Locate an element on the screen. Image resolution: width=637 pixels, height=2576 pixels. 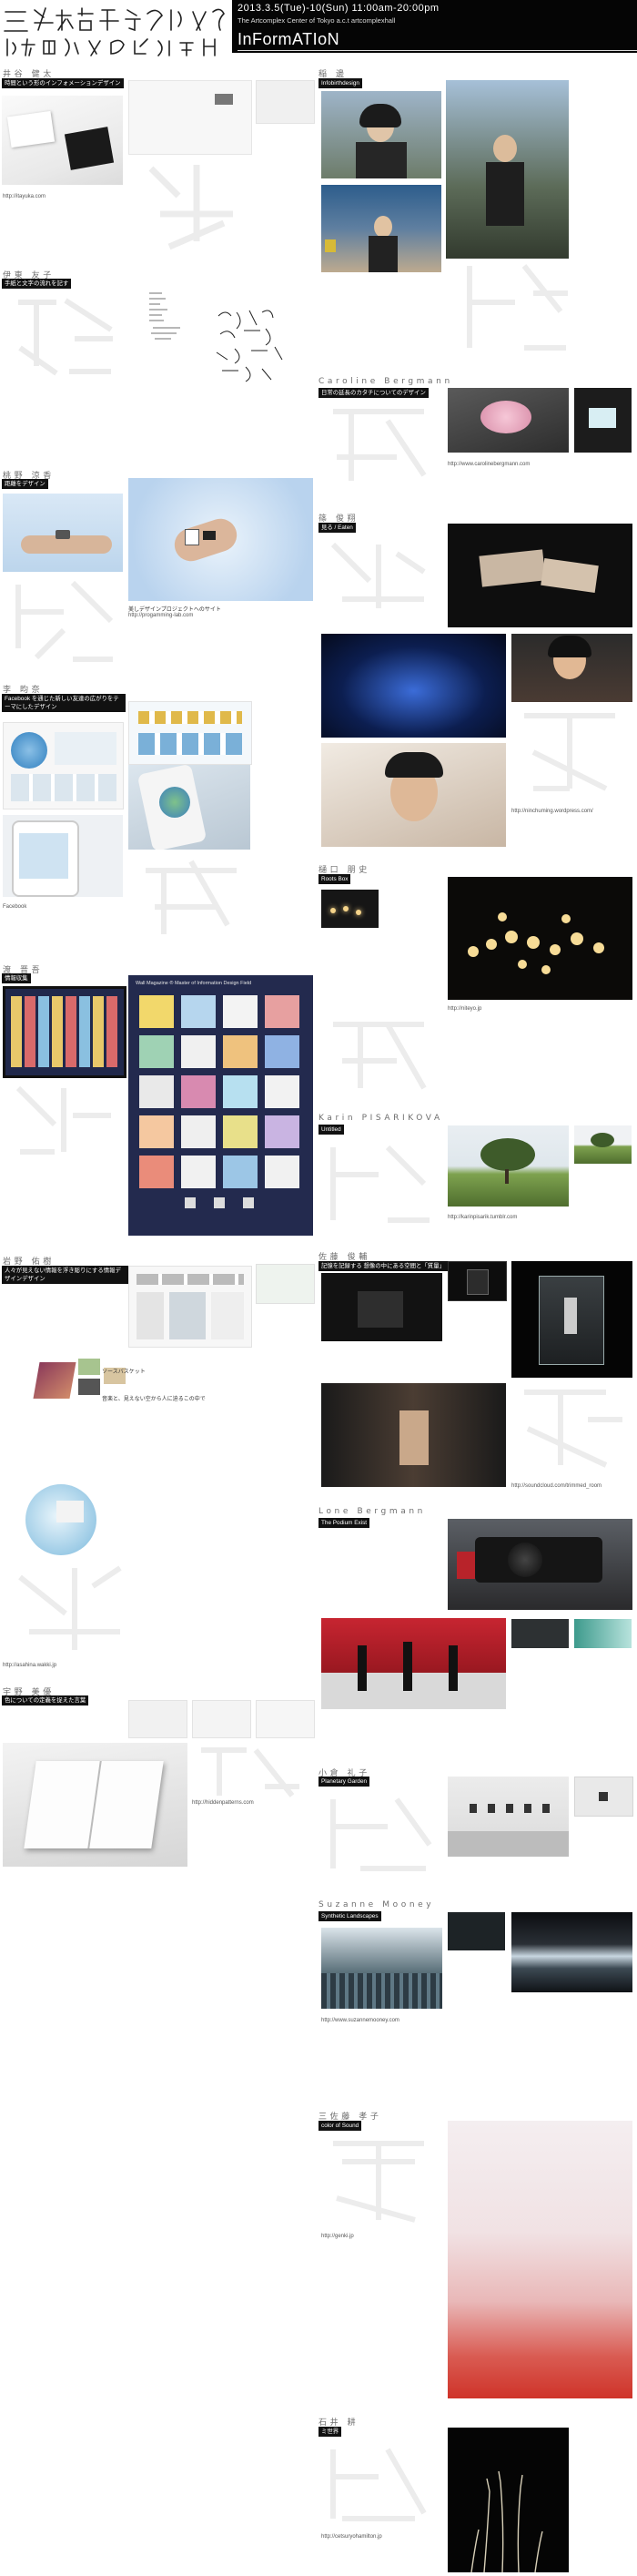
artist-url: http://cetsuryohamilton.jp is located at coordinates (352, 2537).